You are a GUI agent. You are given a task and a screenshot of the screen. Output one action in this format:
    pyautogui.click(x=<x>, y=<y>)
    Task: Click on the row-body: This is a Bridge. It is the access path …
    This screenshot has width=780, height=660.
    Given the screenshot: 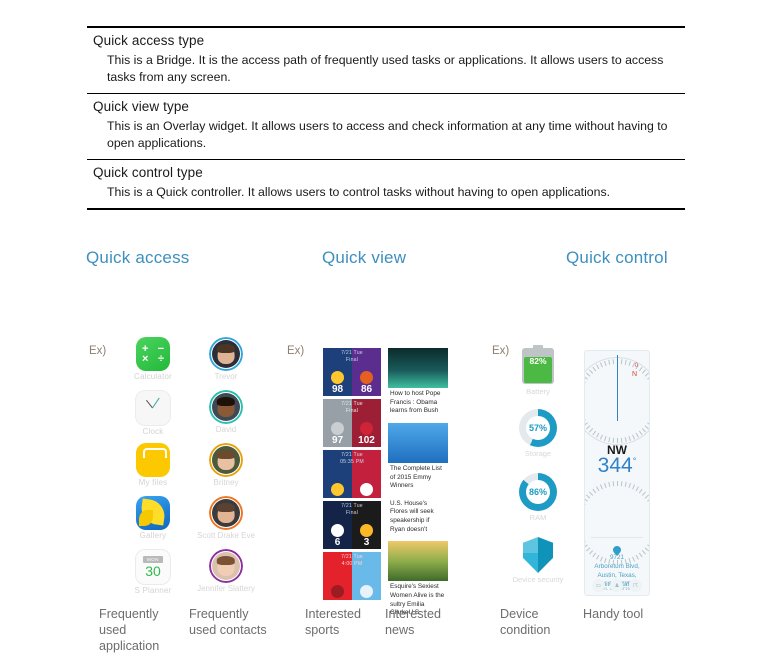 What is the action you would take?
    pyautogui.click(x=385, y=68)
    